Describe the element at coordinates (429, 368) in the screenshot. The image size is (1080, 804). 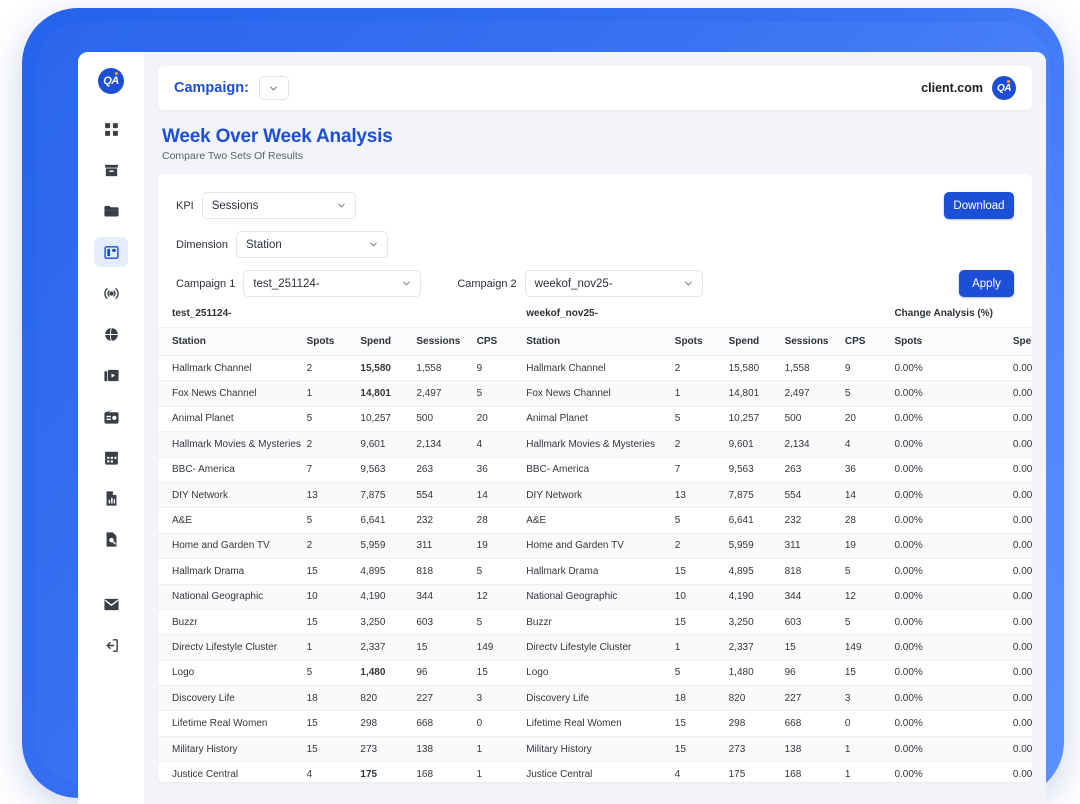
I see `sessions-a-cell: 1,558` at that location.